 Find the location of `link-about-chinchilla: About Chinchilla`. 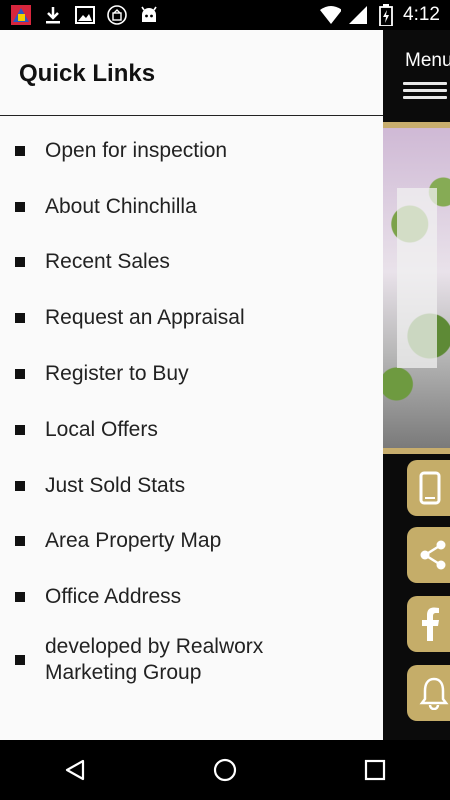

link-about-chinchilla: About Chinchilla is located at coordinates (191, 207).